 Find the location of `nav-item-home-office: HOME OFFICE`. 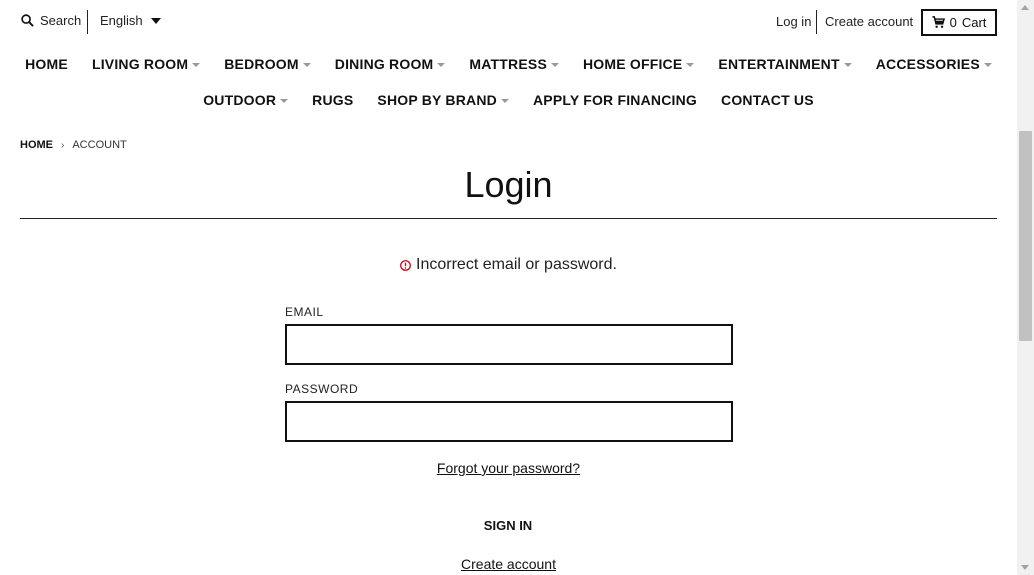

nav-item-home-office: HOME OFFICE is located at coordinates (638, 64).